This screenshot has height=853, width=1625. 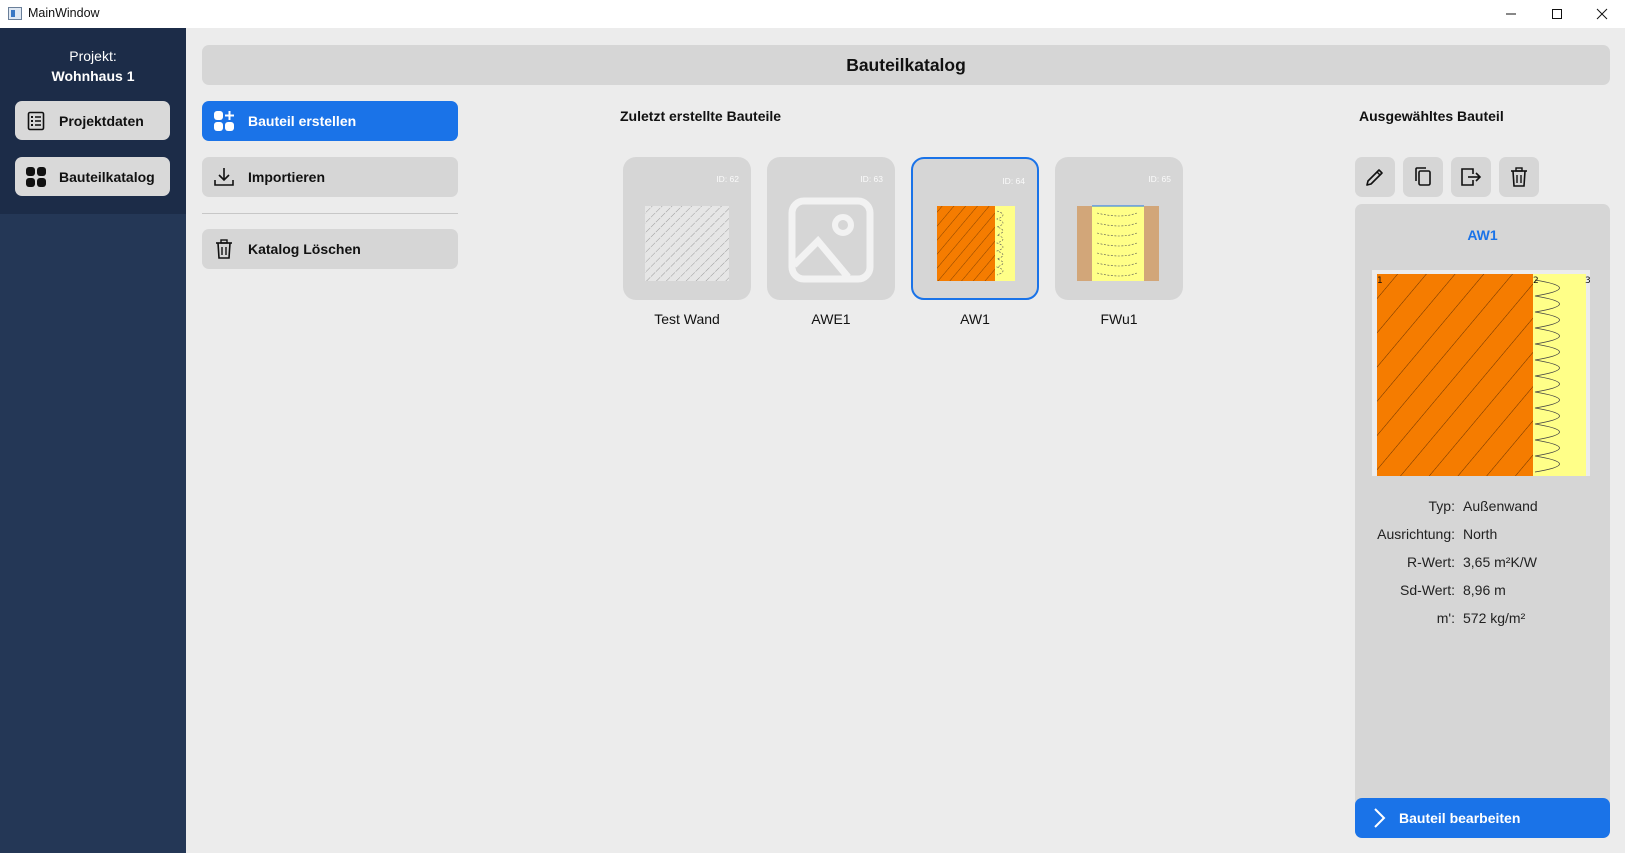 What do you see at coordinates (101, 120) in the screenshot?
I see `sidebar-item-label: Projektdaten` at bounding box center [101, 120].